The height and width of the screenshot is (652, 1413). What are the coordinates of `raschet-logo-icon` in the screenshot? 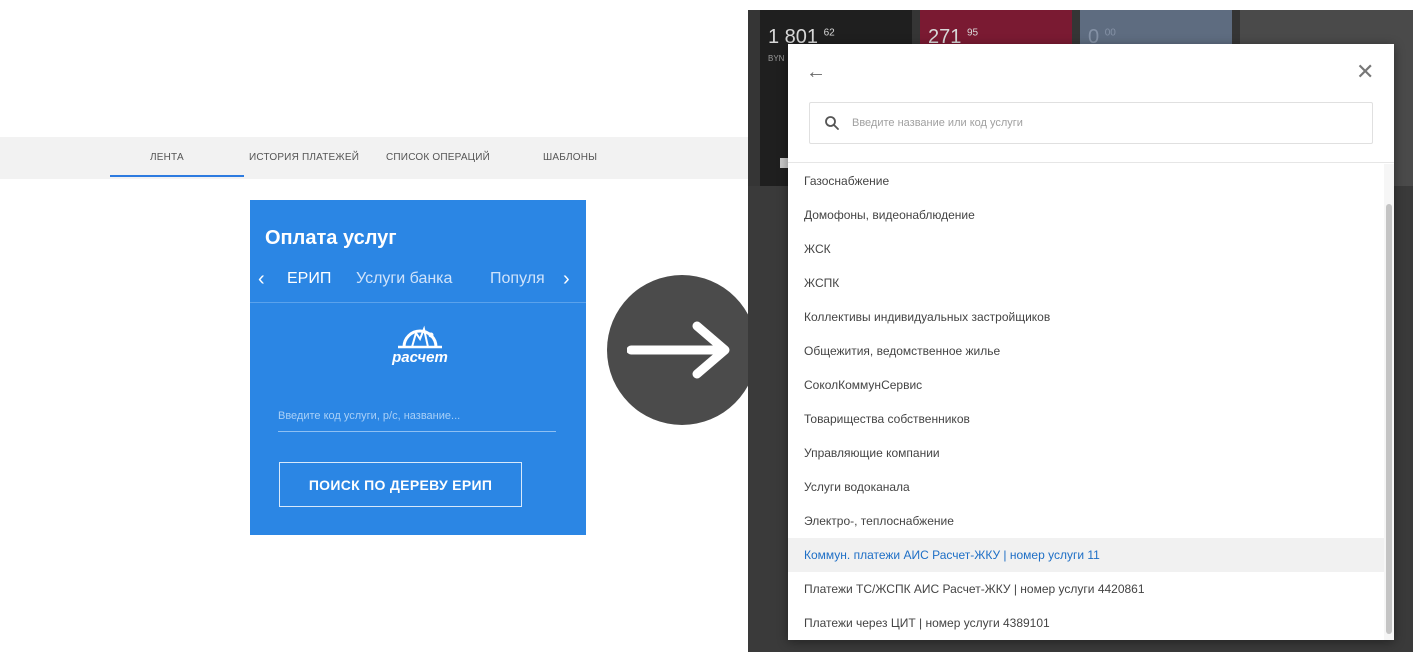 It's located at (420, 337).